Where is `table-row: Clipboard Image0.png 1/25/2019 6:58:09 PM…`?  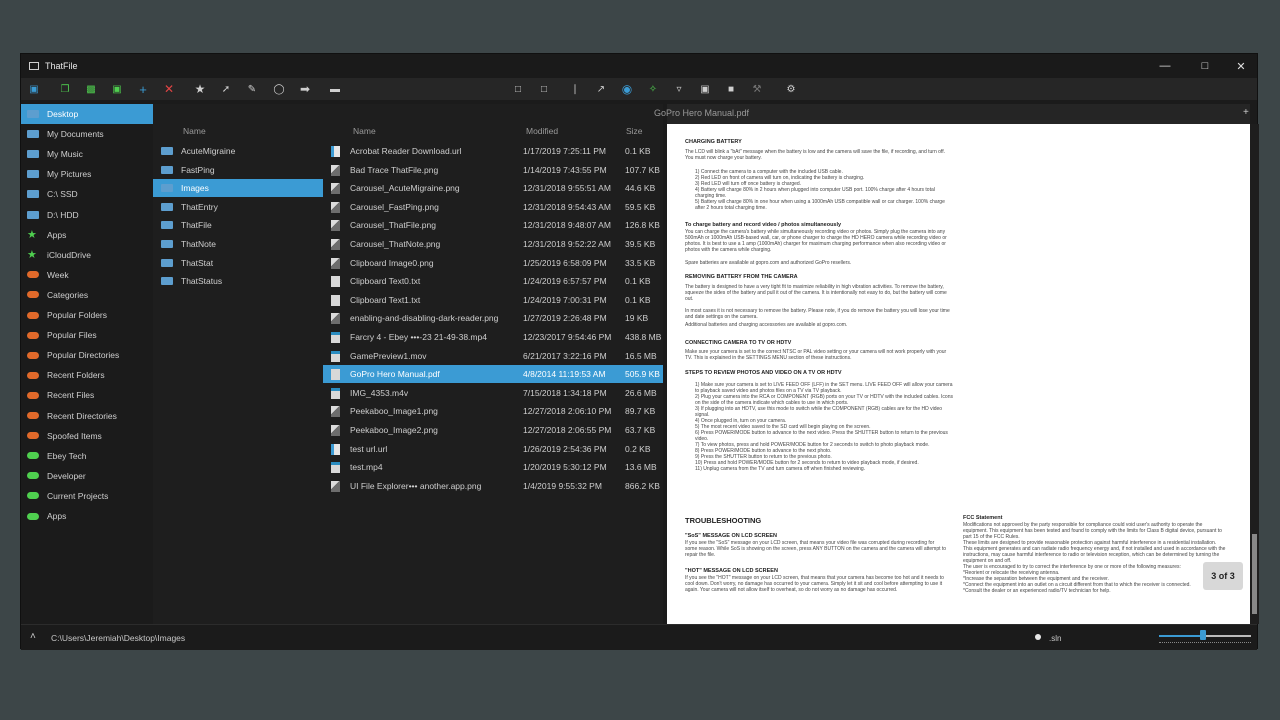 table-row: Clipboard Image0.png 1/25/2019 6:58:09 PM… is located at coordinates (493, 263).